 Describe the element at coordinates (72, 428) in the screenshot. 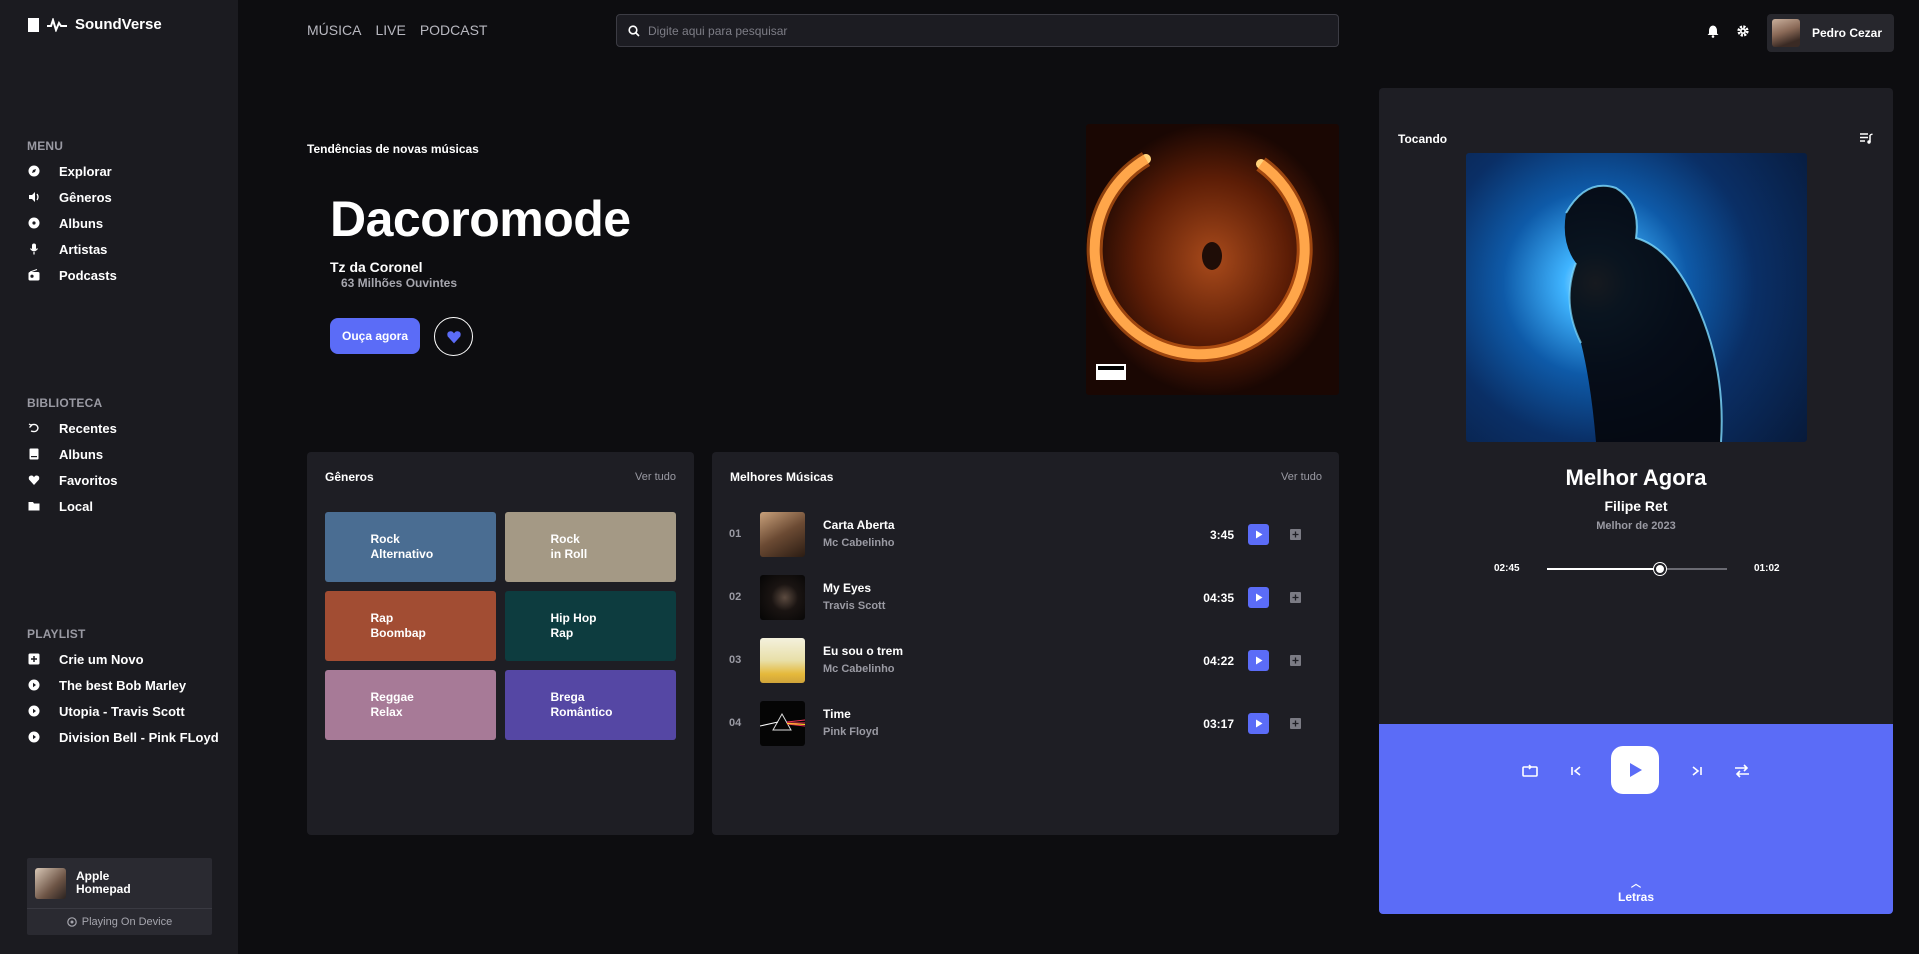

I see `sidebar-item-recentes: Recentes` at that location.